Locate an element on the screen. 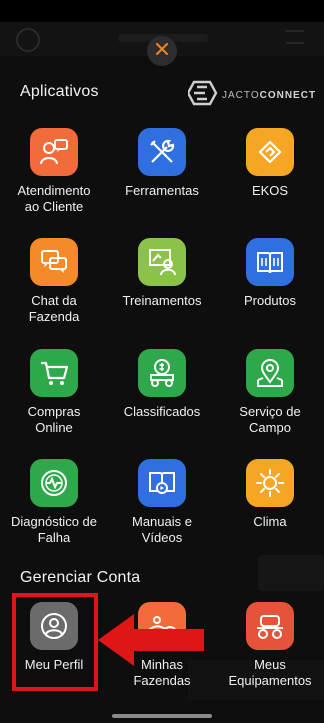 The width and height of the screenshot is (324, 723). manual-video-icon is located at coordinates (162, 483).